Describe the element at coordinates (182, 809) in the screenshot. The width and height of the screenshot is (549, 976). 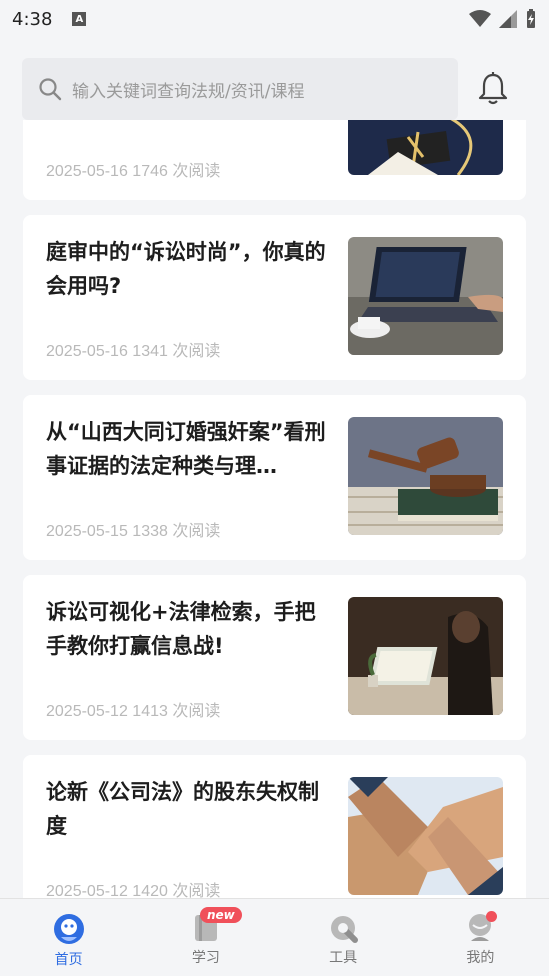
I see `article-title: 论新《公司法》的股东失权制度` at that location.